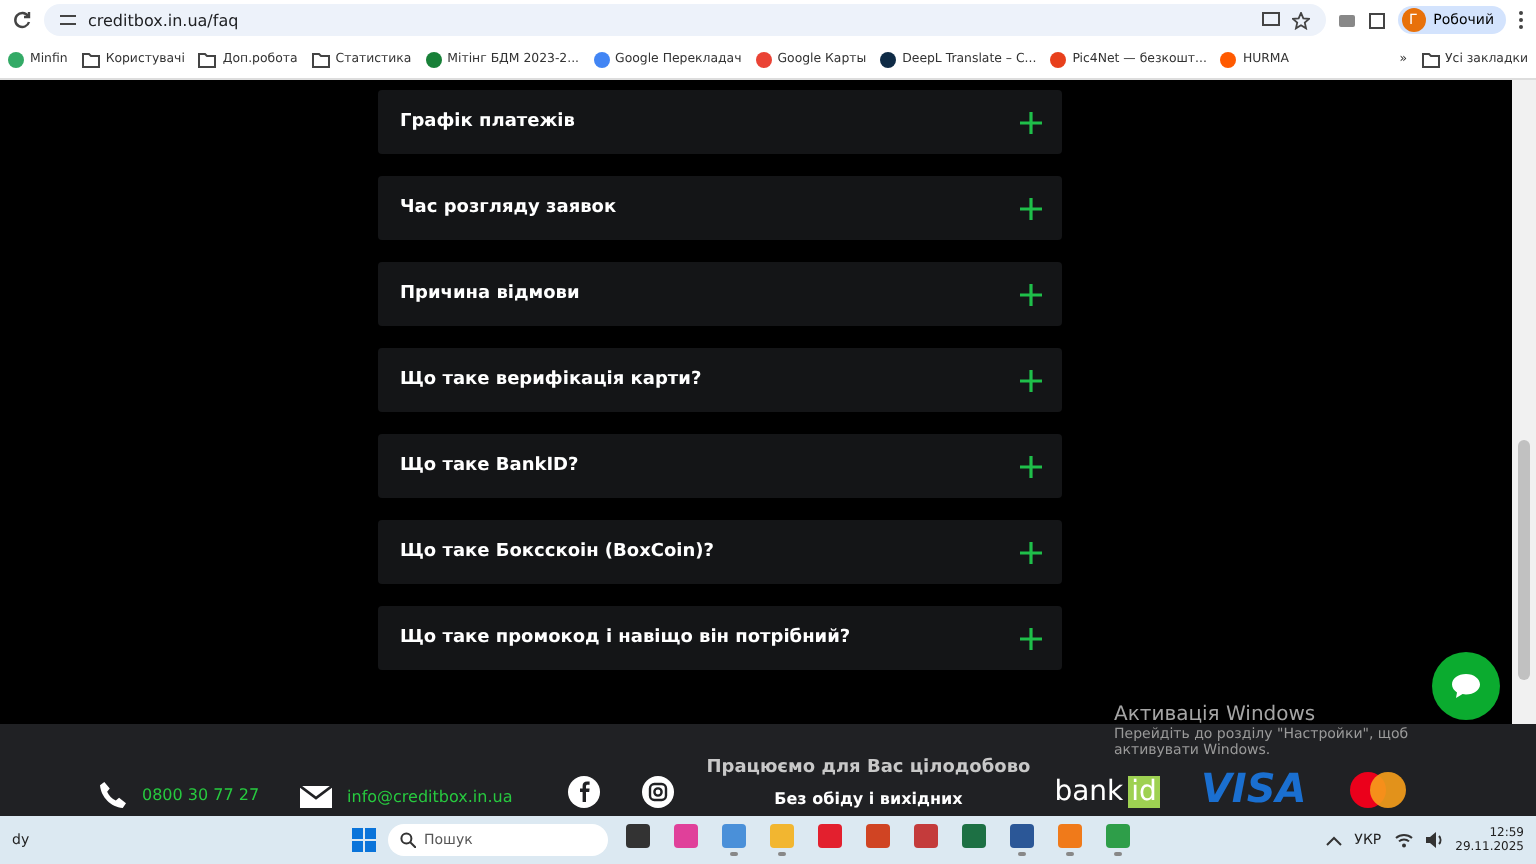 The width and height of the screenshot is (1536, 864). Describe the element at coordinates (868, 799) in the screenshot. I see `hours-note: Без обіду і вихідних` at that location.